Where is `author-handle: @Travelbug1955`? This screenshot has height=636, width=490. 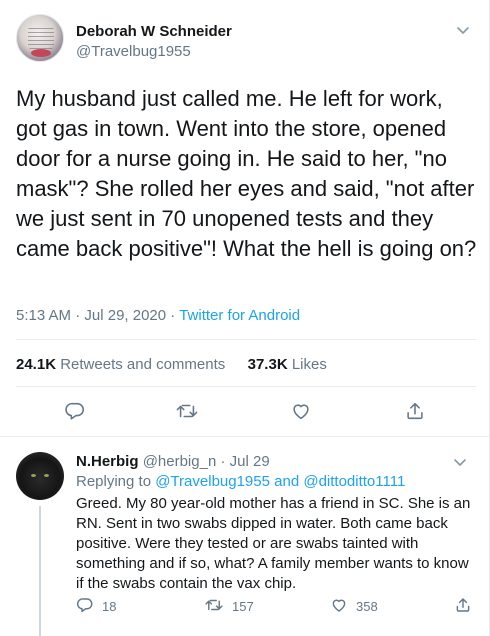 author-handle: @Travelbug1955 is located at coordinates (133, 51).